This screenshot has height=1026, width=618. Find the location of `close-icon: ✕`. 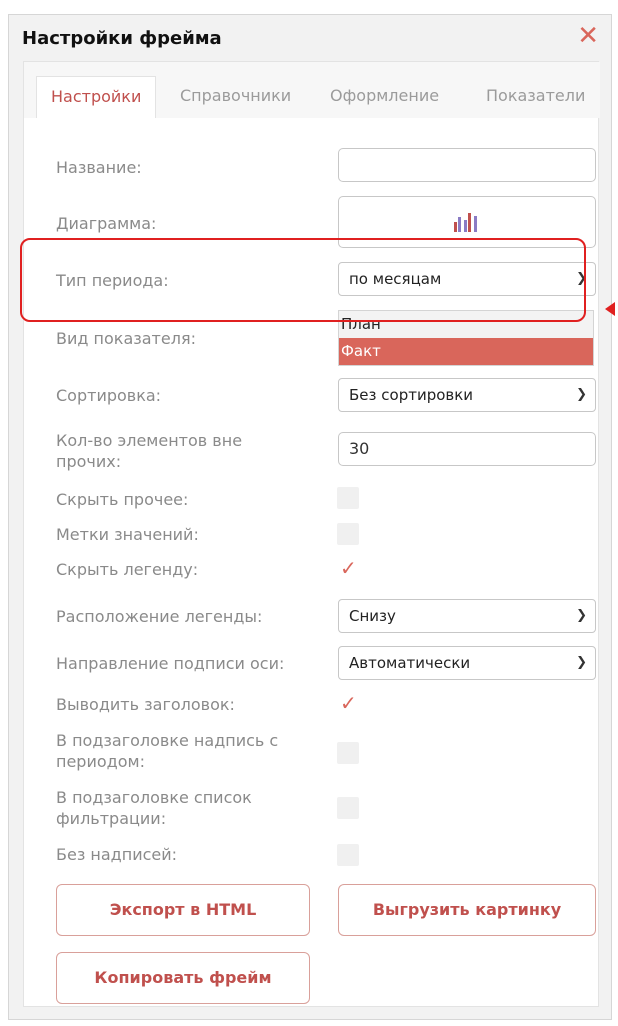

close-icon: ✕ is located at coordinates (588, 36).